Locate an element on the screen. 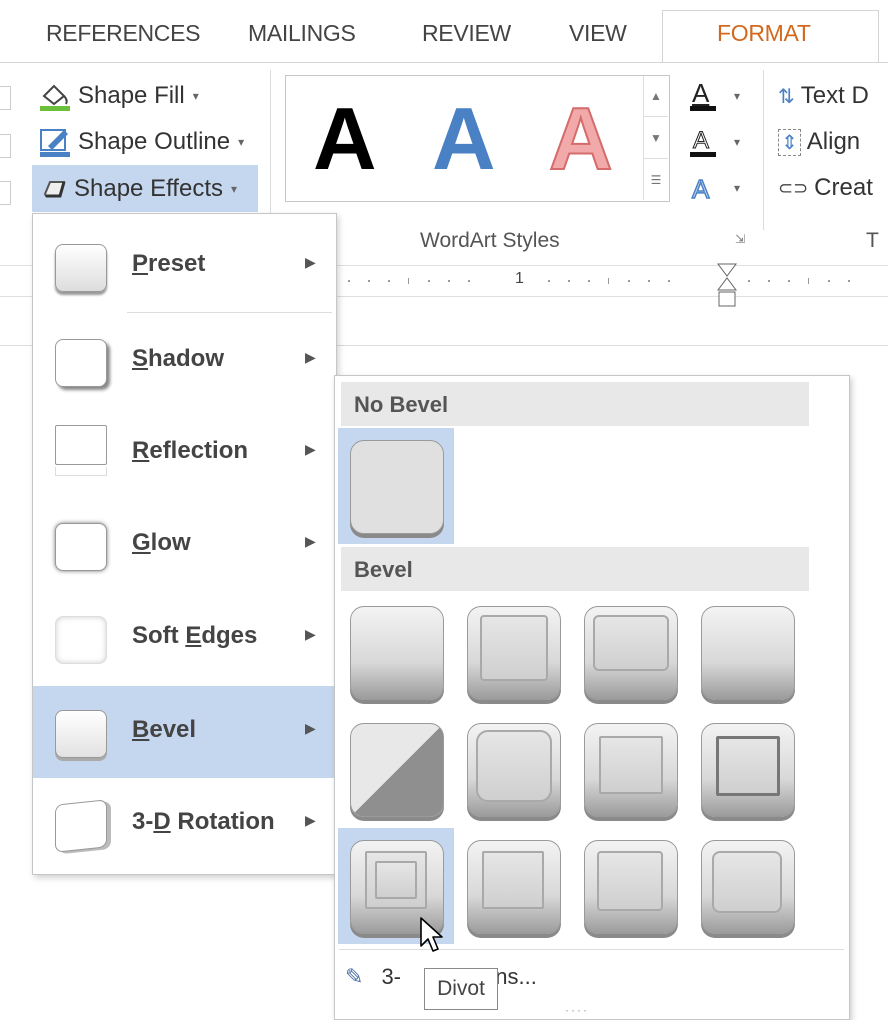  bevel-none is located at coordinates (396, 486).